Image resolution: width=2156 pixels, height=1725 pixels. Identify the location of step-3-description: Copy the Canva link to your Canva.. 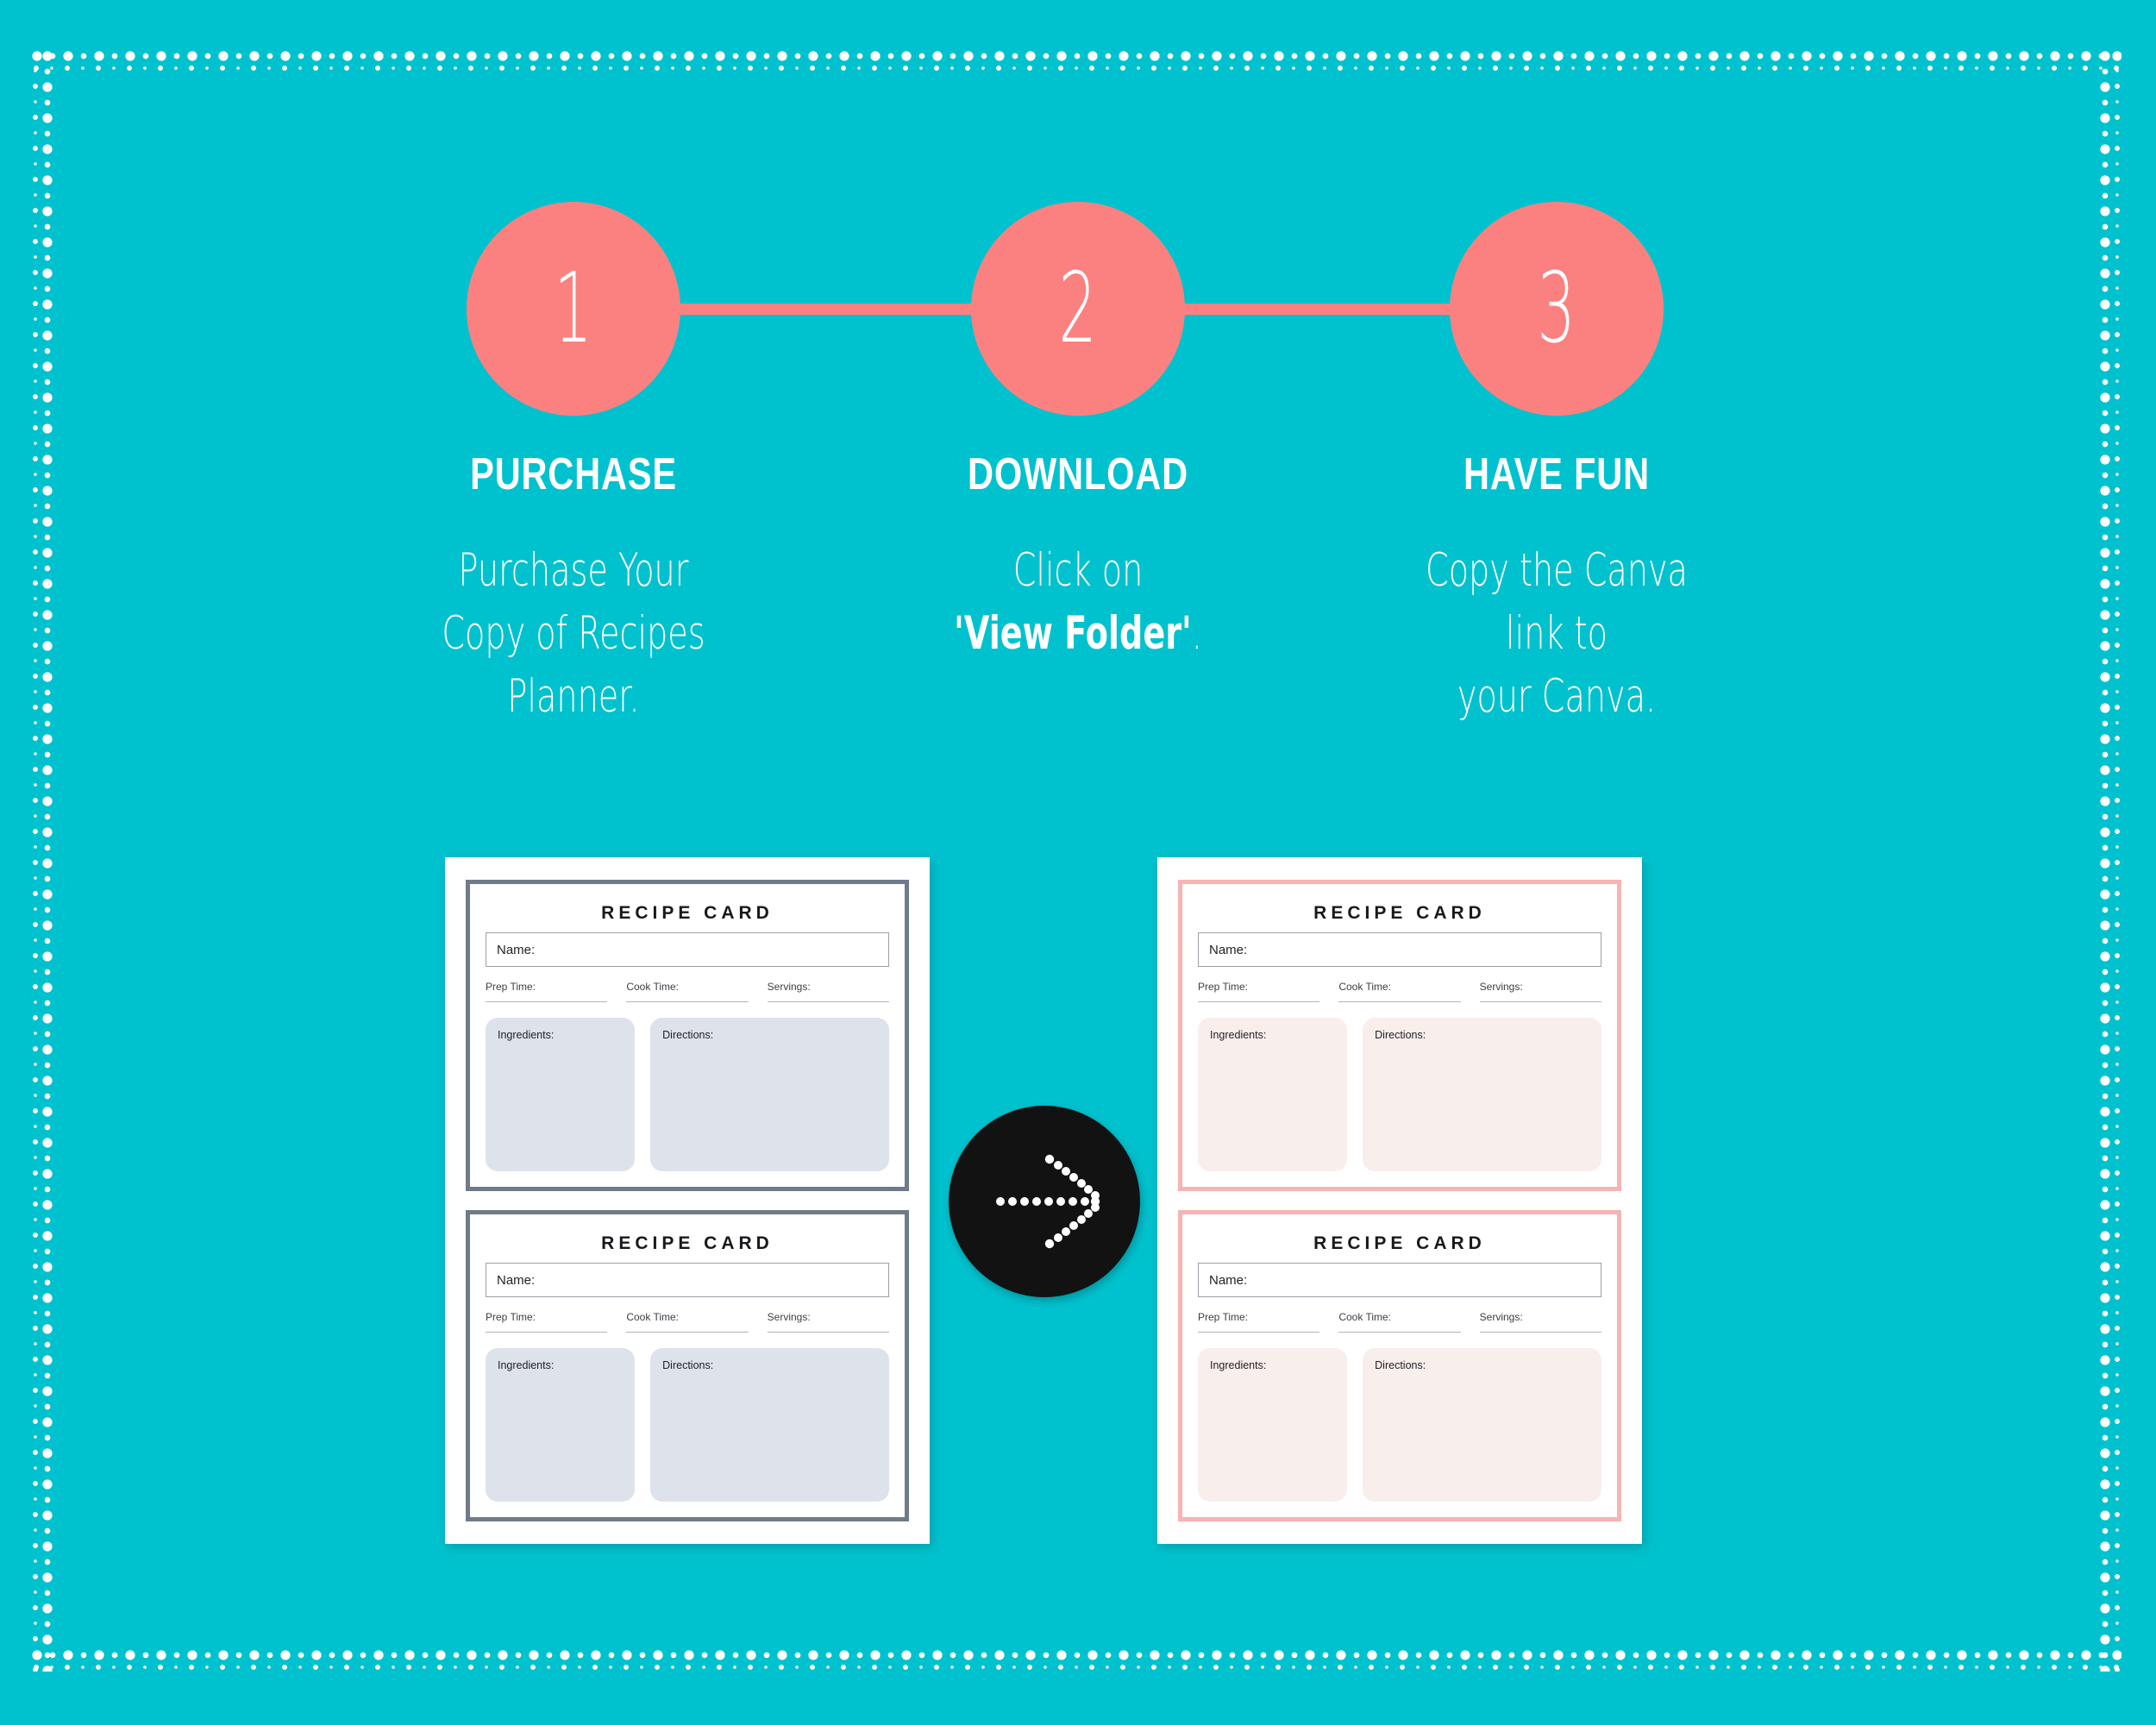
(1556, 633).